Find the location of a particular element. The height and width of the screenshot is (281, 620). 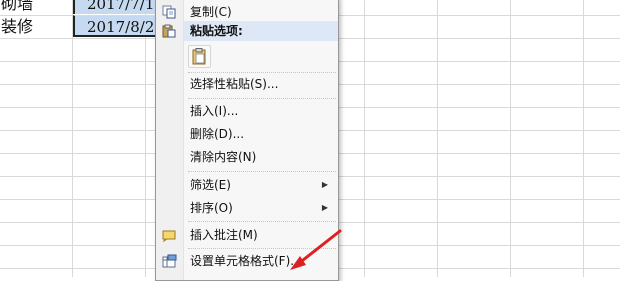

menu-item-clear-contents: 清除内容(N) is located at coordinates (247, 157).